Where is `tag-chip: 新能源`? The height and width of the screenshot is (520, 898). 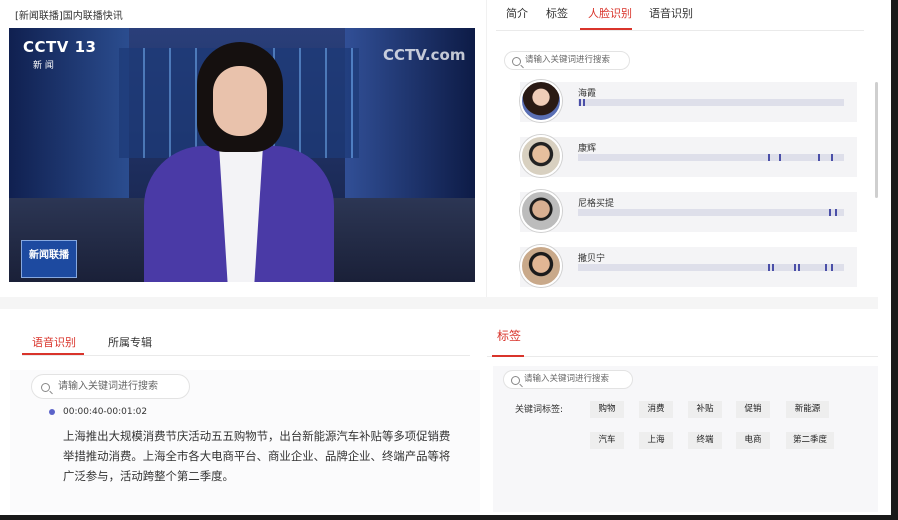 tag-chip: 新能源 is located at coordinates (807, 409).